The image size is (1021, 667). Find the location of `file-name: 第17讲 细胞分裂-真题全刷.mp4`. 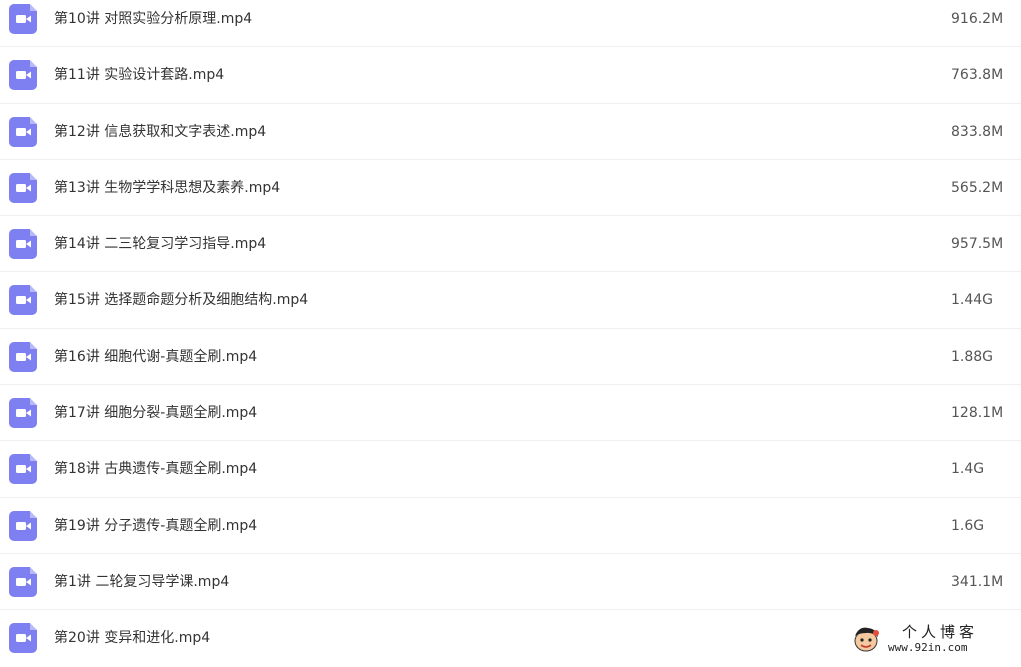

file-name: 第17讲 细胞分裂-真题全刷.mp4 is located at coordinates (155, 413).